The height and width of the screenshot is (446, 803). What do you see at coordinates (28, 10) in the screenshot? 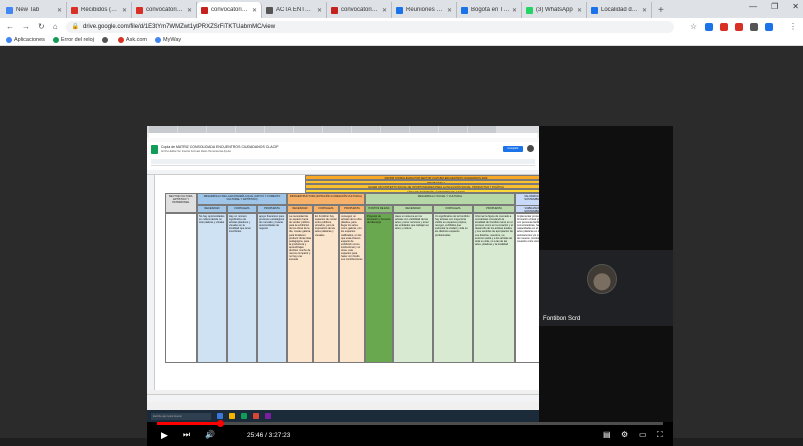
I see `tab-label: New Tab` at bounding box center [28, 10].